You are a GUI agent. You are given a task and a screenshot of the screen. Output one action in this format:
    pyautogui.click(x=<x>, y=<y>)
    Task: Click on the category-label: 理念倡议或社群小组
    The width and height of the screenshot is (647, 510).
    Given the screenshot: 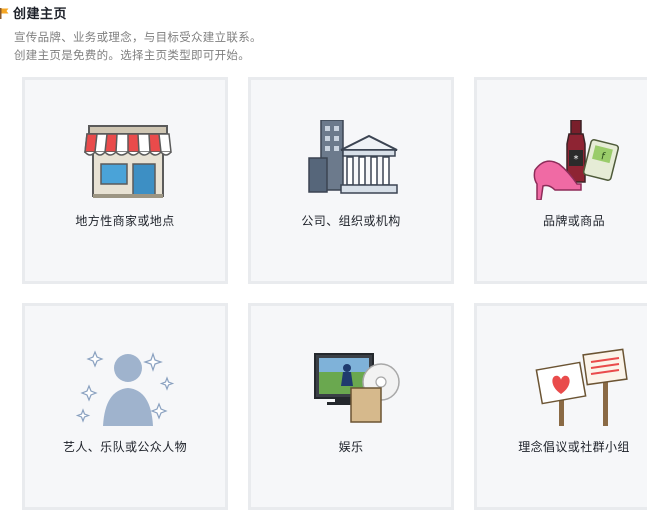 What is the action you would take?
    pyautogui.click(x=574, y=447)
    